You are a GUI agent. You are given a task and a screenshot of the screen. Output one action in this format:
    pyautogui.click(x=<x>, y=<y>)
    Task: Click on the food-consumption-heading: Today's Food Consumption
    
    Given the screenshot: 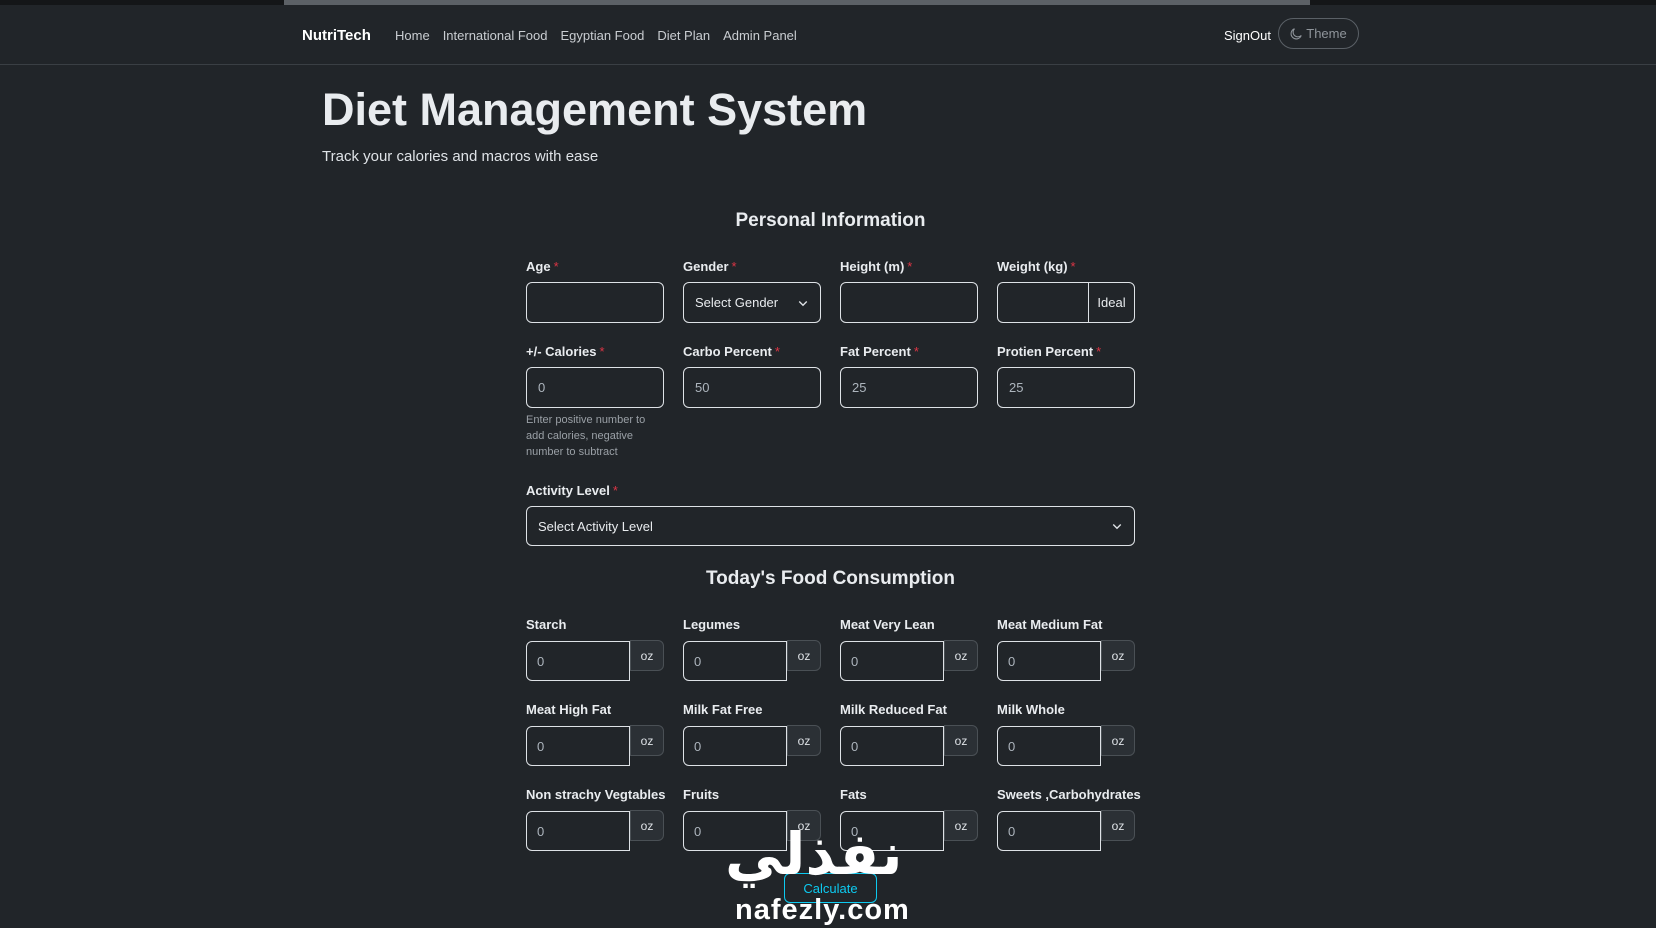 What is the action you would take?
    pyautogui.click(x=830, y=578)
    